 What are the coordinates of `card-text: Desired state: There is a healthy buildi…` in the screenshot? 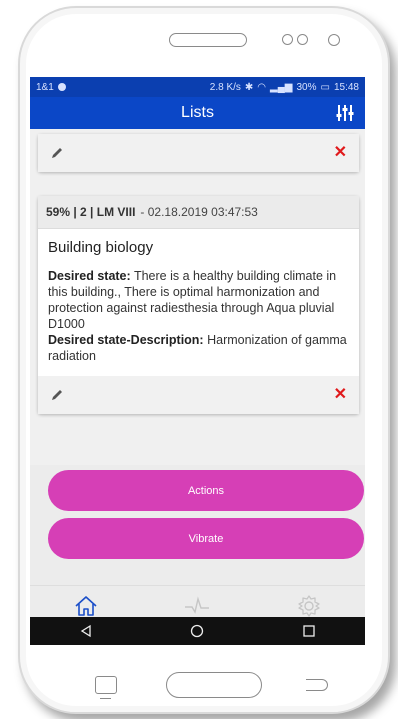 It's located at (198, 316).